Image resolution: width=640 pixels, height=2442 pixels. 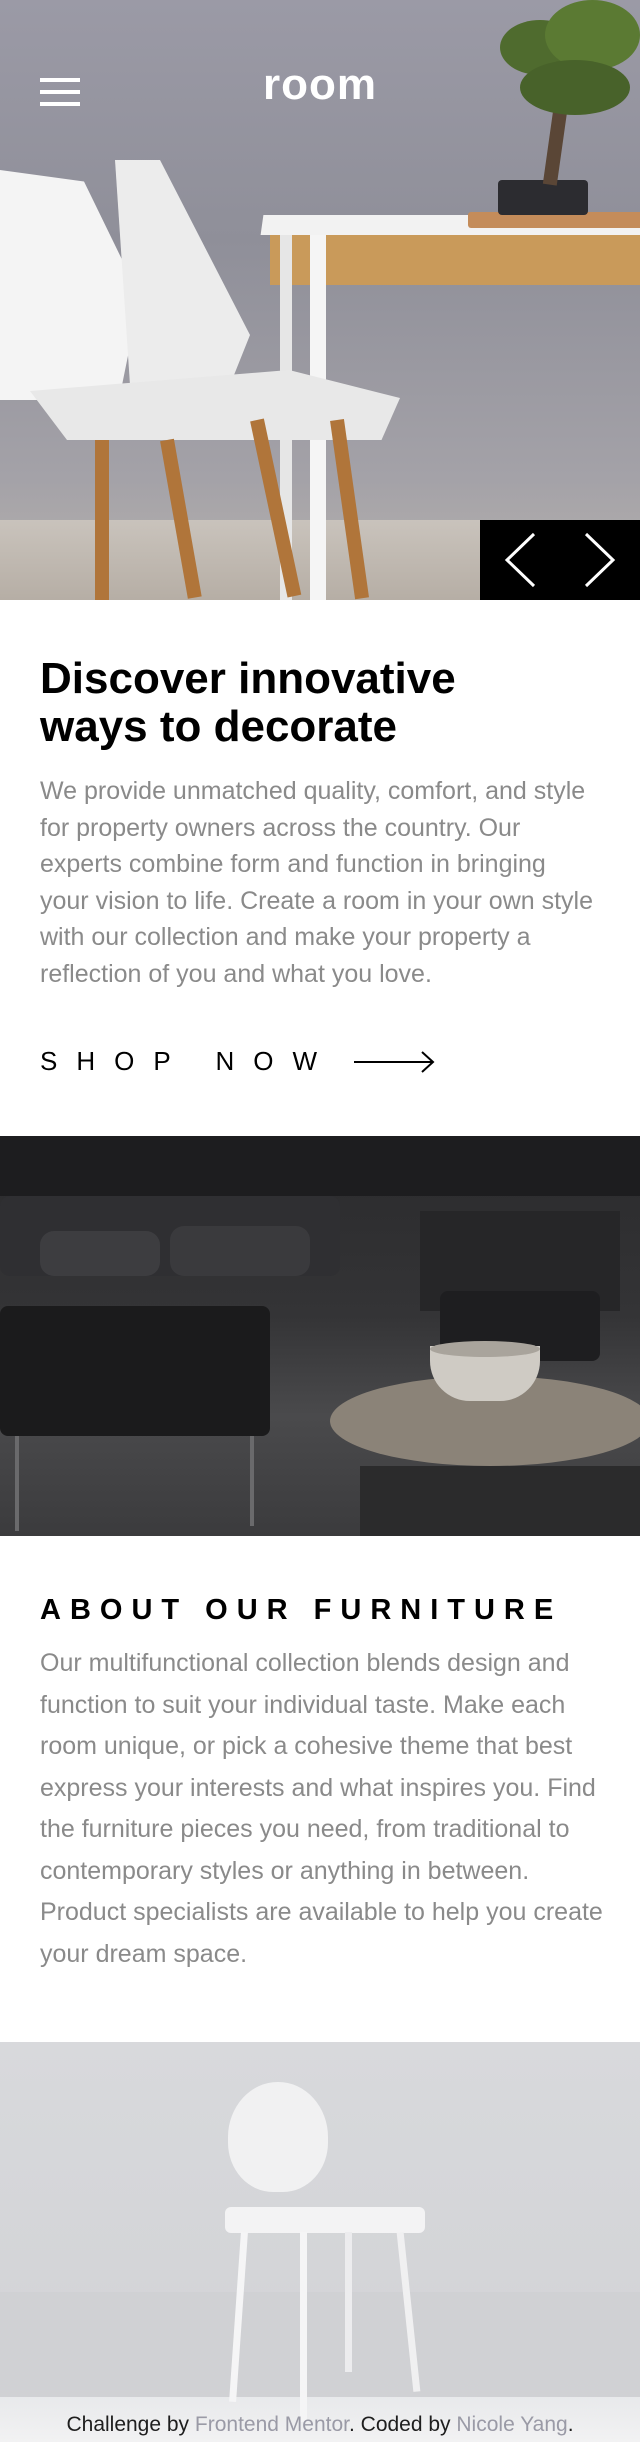 I want to click on chair-backrest, so click(x=278, y=2137).